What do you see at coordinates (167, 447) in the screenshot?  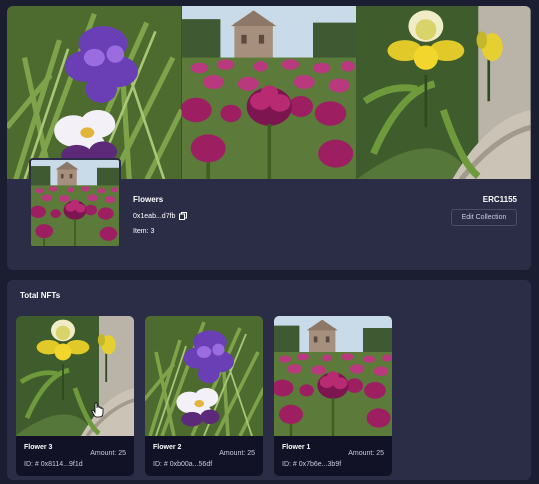 I see `nft-name: Flower 2` at bounding box center [167, 447].